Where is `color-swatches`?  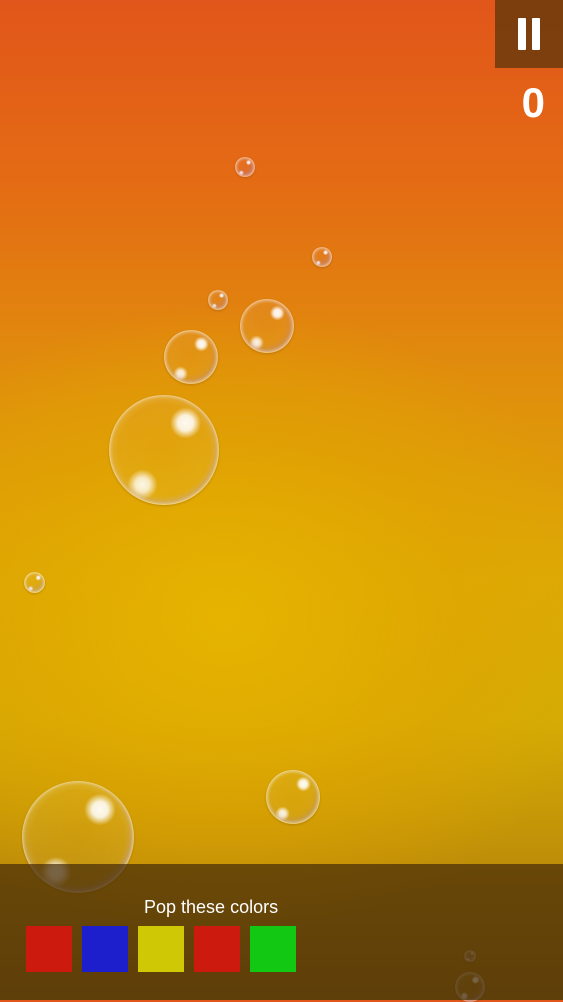 color-swatches is located at coordinates (161, 949).